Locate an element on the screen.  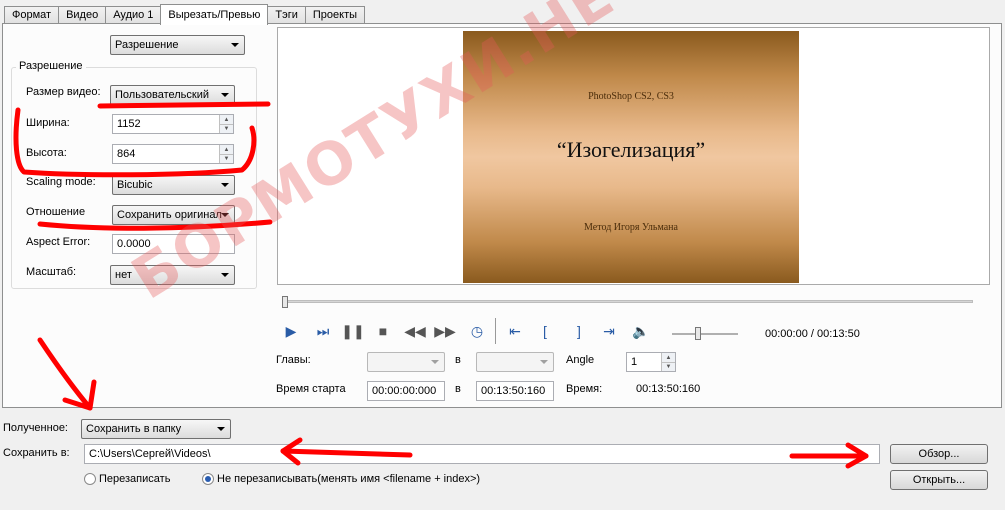
end-time-value: 00:13:50:160 is located at coordinates (513, 391).